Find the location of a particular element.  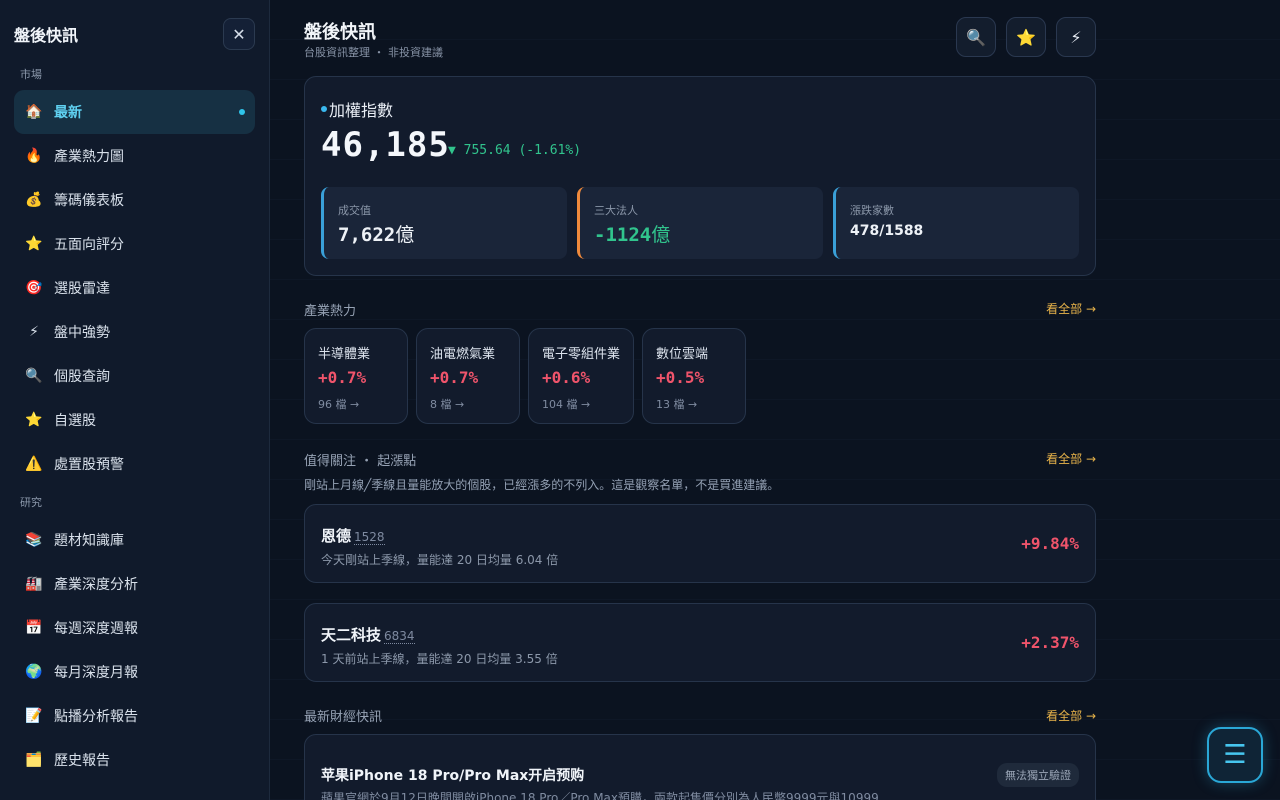

stock-card: 恩德 1528 今天剛站上季線，量能達 20 日均量 6.04 倍 +9.84% is located at coordinates (700, 543).